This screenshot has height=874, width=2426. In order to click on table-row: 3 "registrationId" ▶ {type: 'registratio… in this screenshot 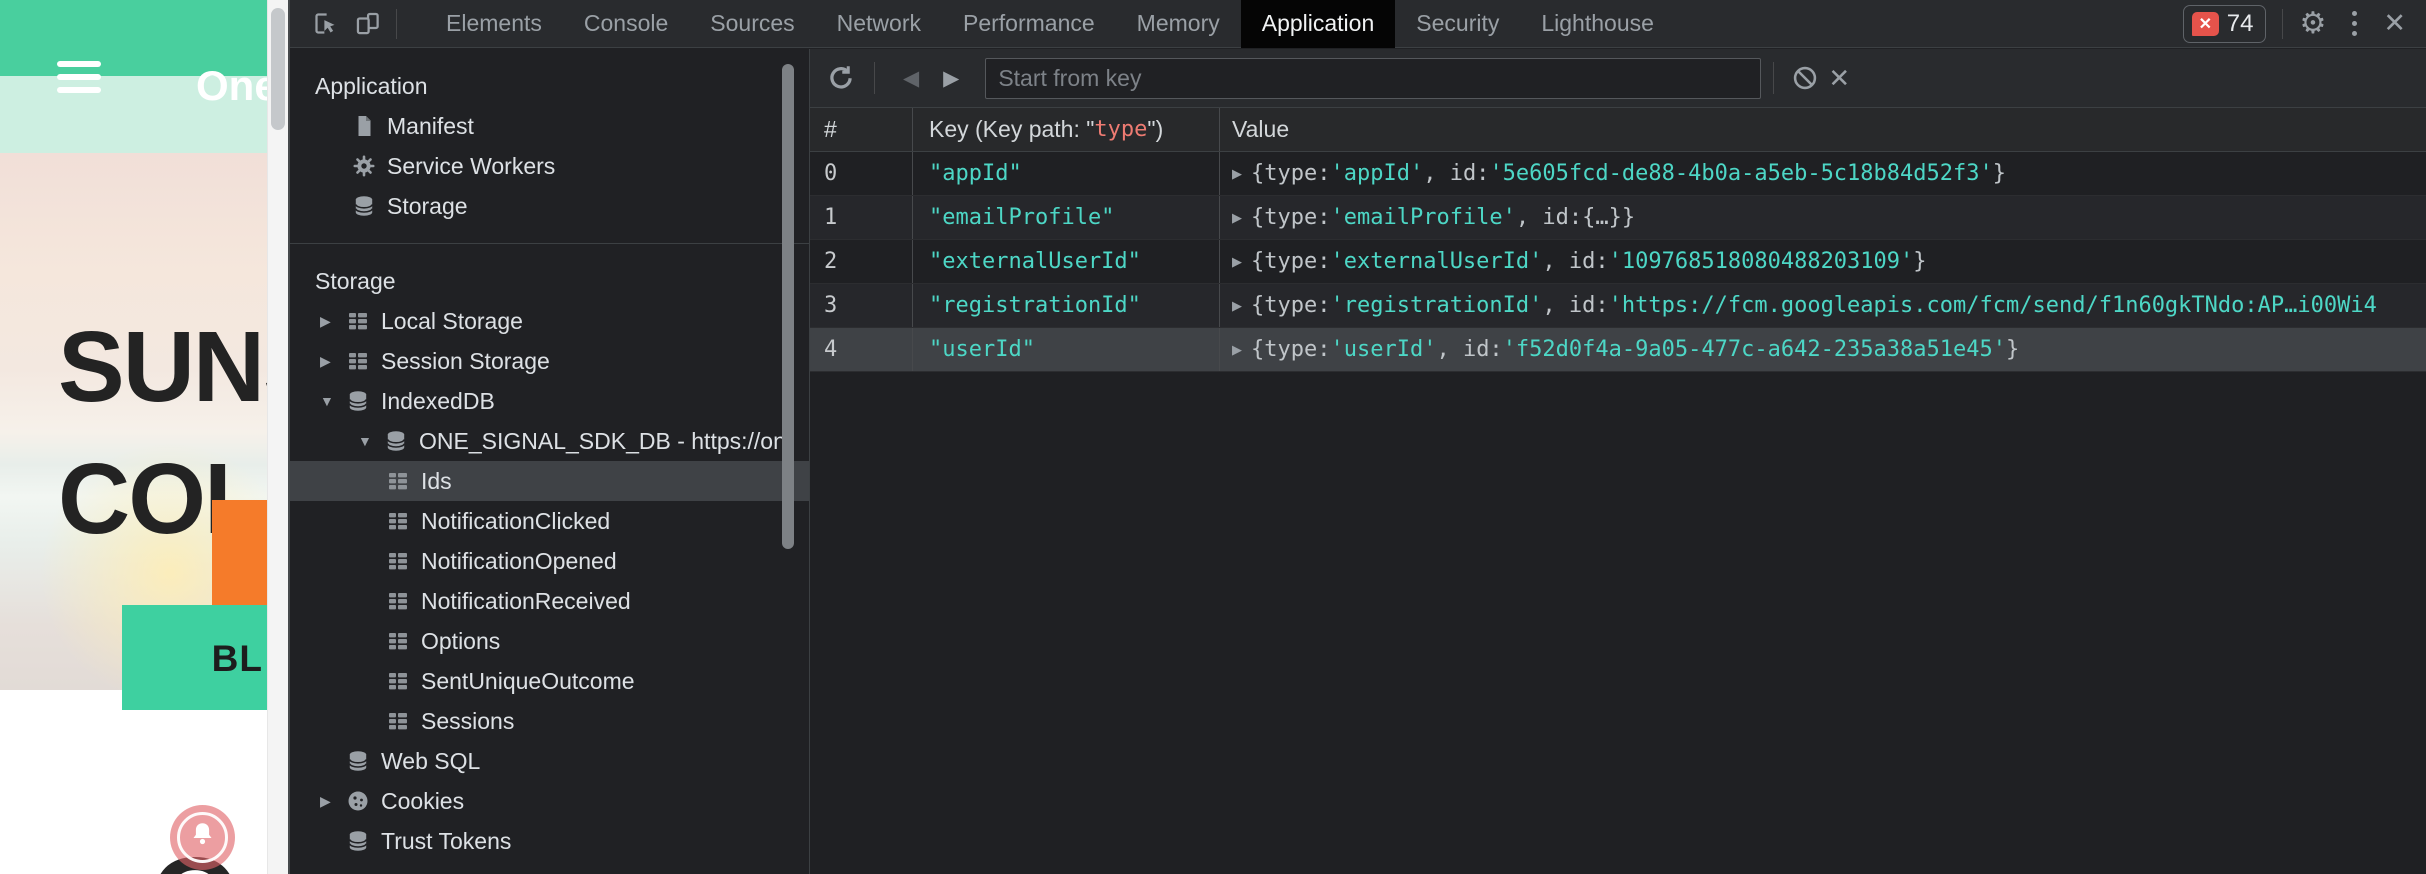, I will do `click(1618, 306)`.